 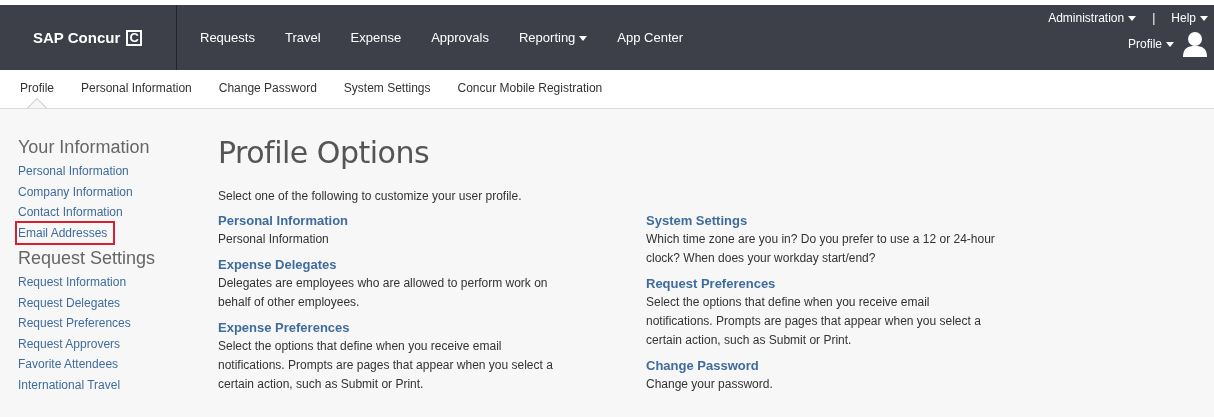 What do you see at coordinates (711, 284) in the screenshot?
I see `option-link: Request Preferences` at bounding box center [711, 284].